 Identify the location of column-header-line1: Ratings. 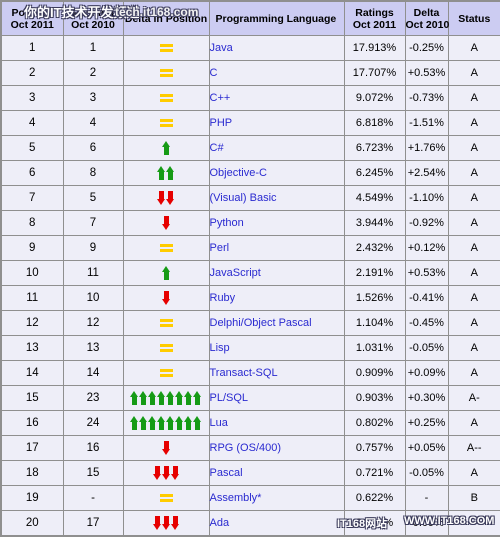
(374, 12).